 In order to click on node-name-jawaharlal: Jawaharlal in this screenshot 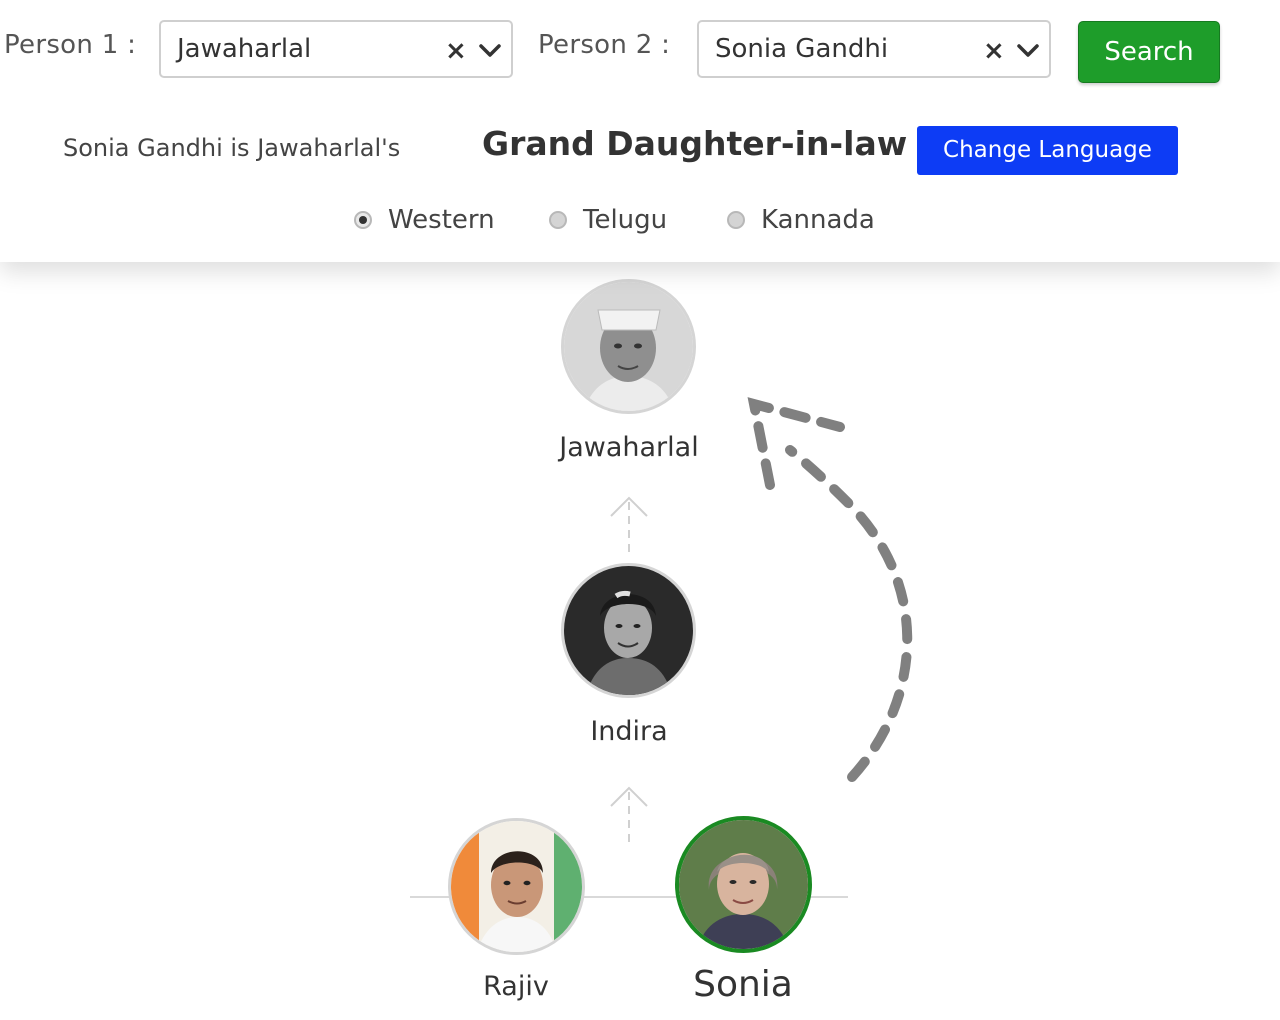, I will do `click(629, 447)`.